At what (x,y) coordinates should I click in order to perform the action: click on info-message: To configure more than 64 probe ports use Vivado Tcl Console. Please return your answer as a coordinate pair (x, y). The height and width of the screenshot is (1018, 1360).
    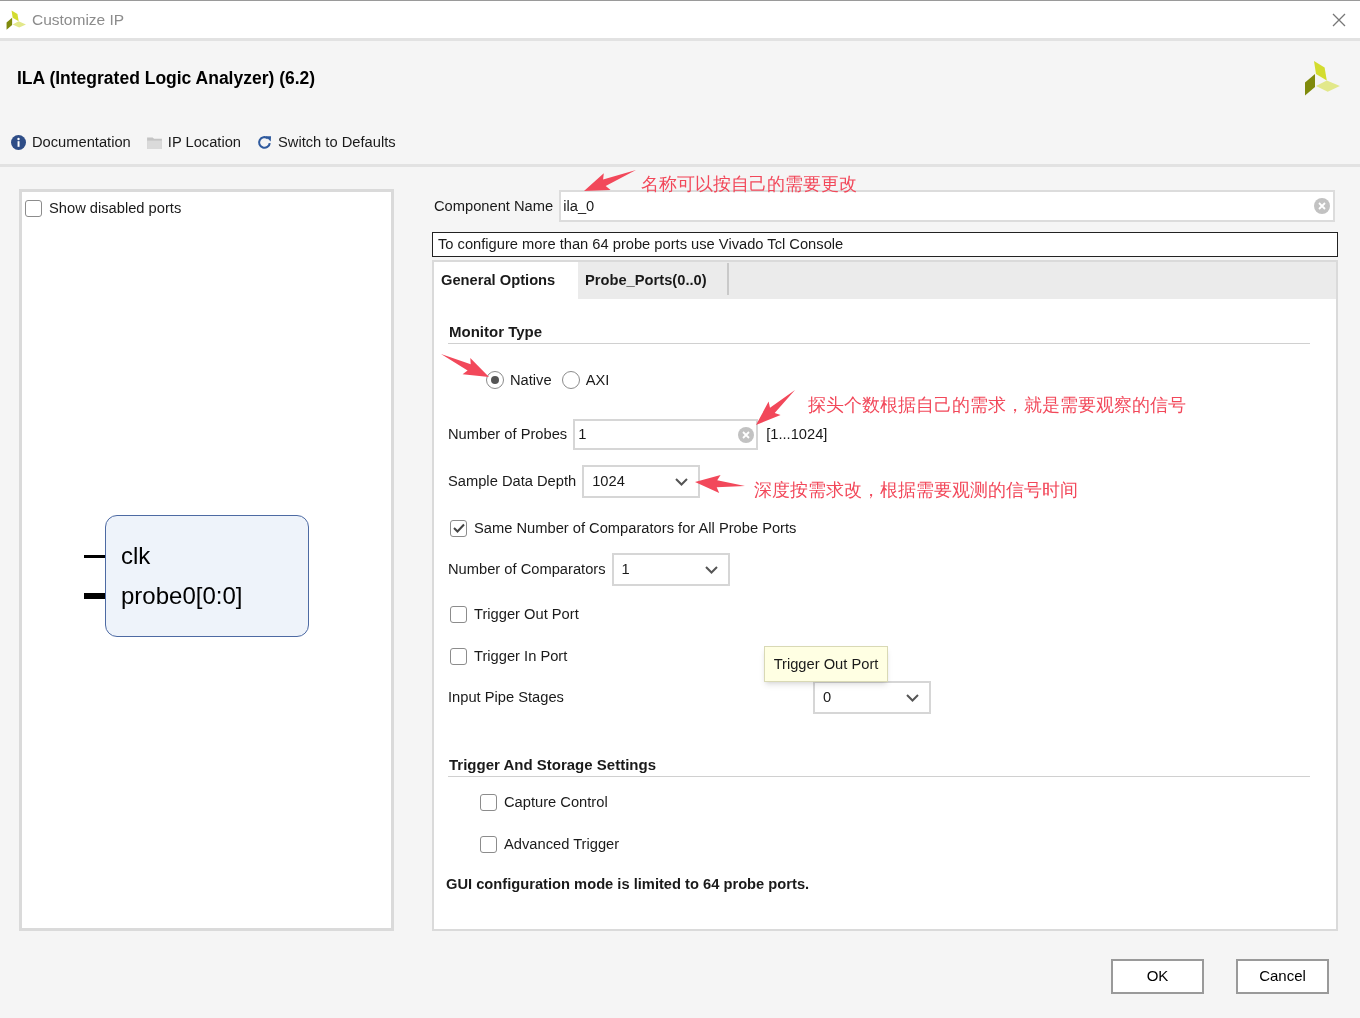
    Looking at the image, I should click on (885, 244).